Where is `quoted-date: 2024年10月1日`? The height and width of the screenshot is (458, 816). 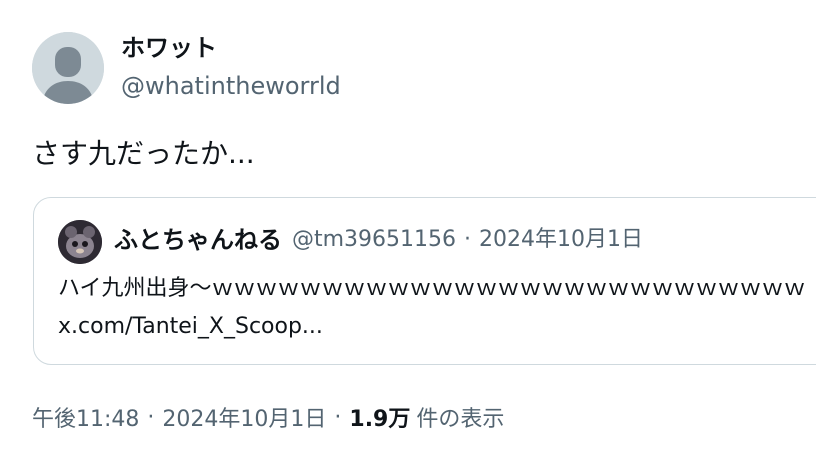 quoted-date: 2024年10月1日 is located at coordinates (561, 239).